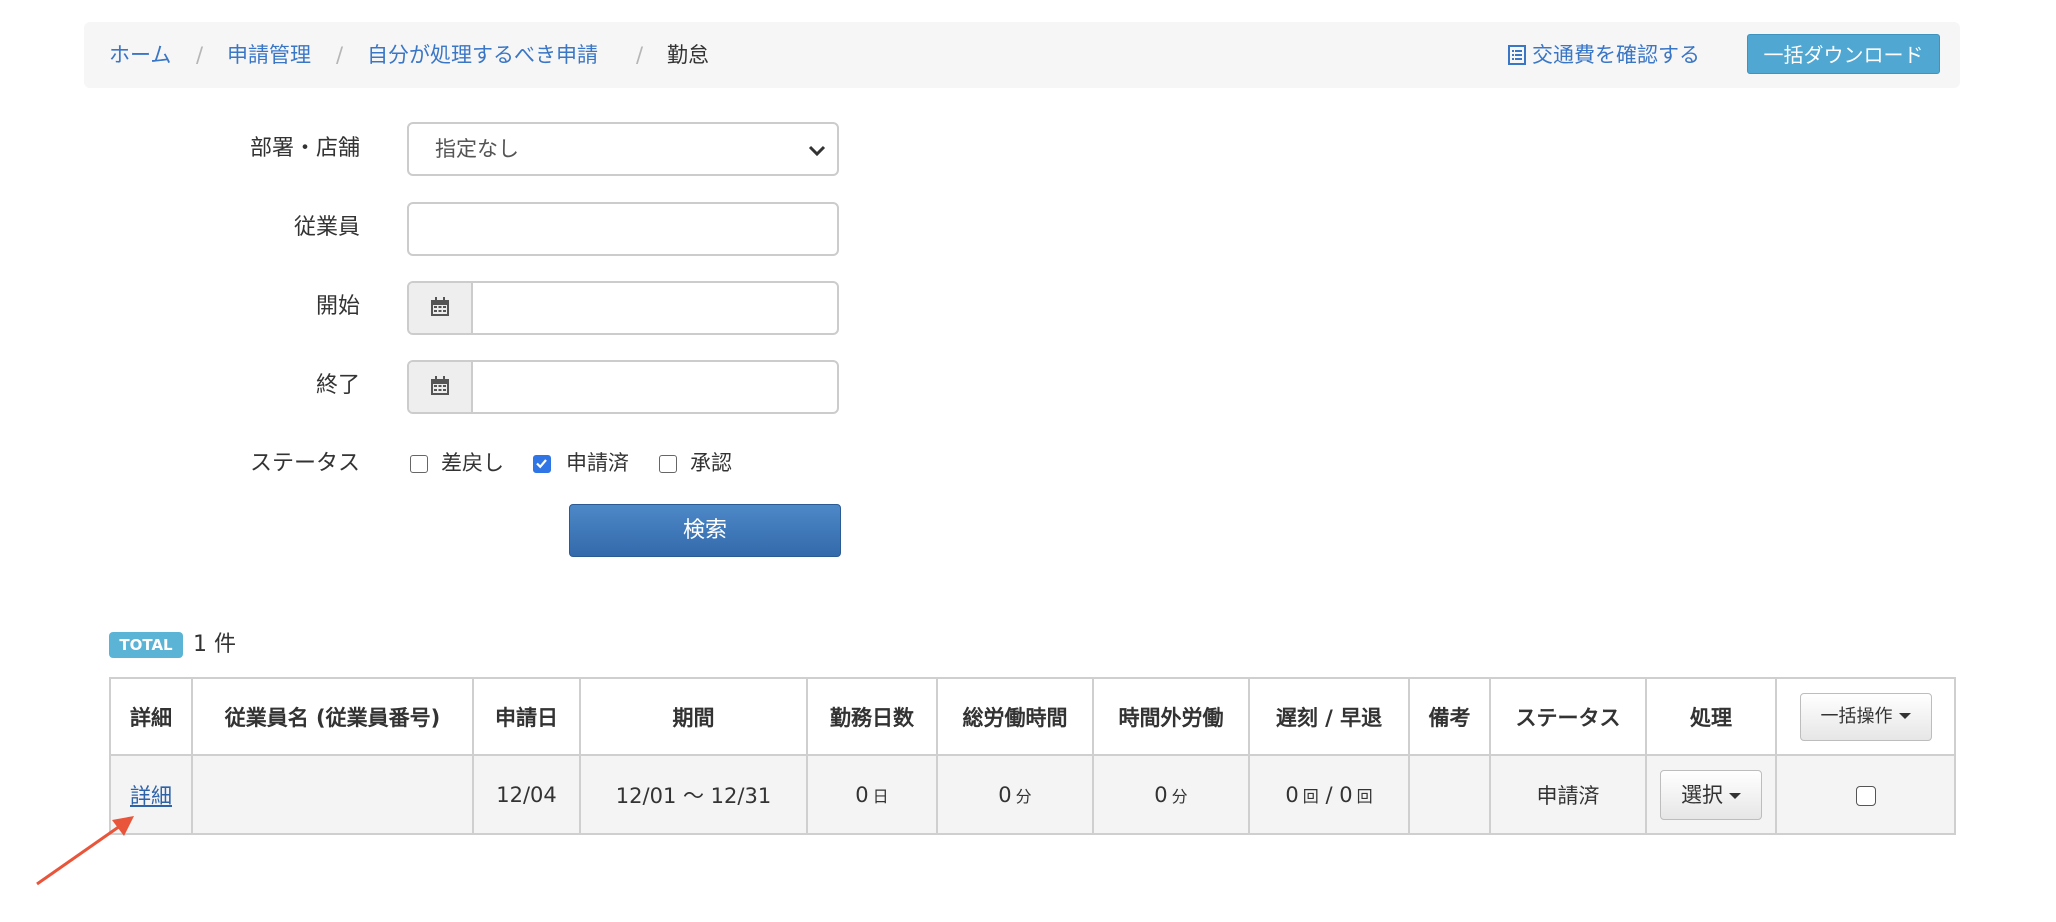 This screenshot has width=2056, height=922. I want to click on row-select-checkbox, so click(1865, 795).